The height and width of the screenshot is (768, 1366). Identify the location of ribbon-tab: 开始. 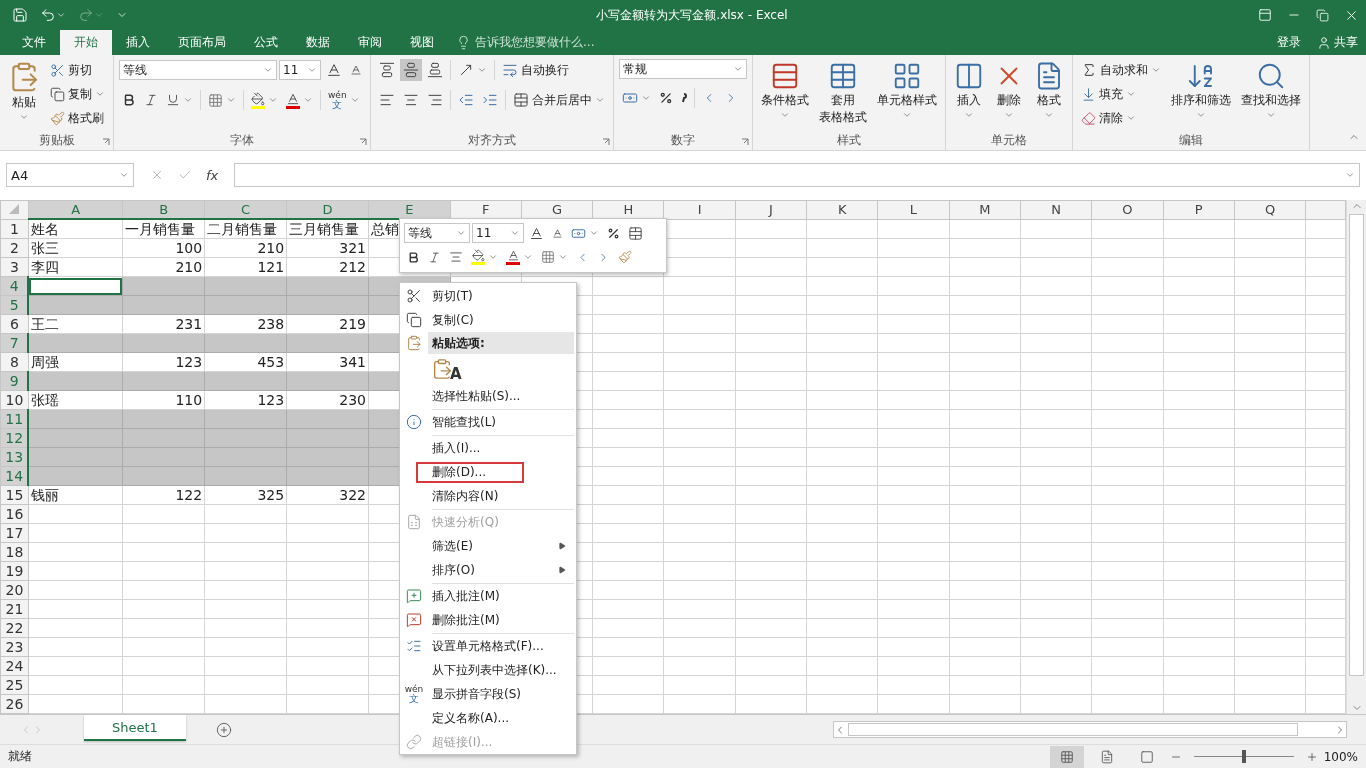
(86, 42).